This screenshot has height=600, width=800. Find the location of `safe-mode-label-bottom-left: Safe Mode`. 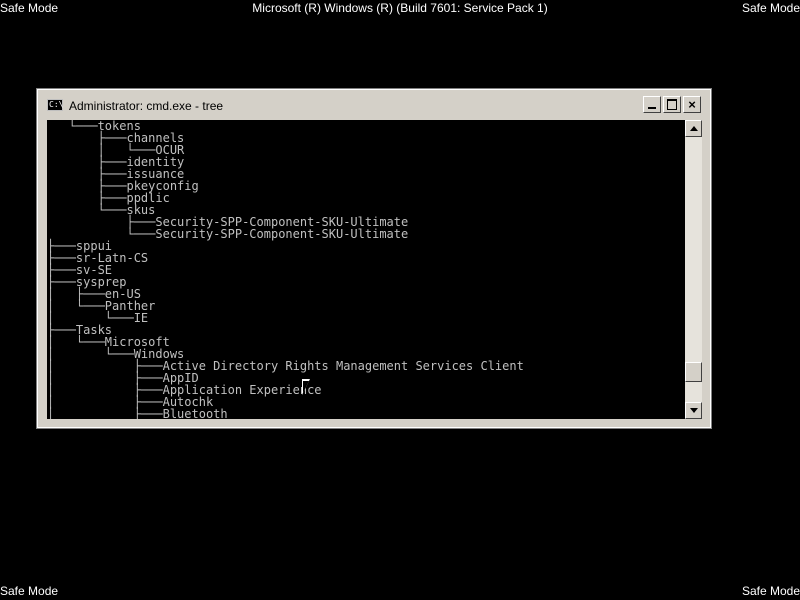

safe-mode-label-bottom-left: Safe Mode is located at coordinates (29, 591).